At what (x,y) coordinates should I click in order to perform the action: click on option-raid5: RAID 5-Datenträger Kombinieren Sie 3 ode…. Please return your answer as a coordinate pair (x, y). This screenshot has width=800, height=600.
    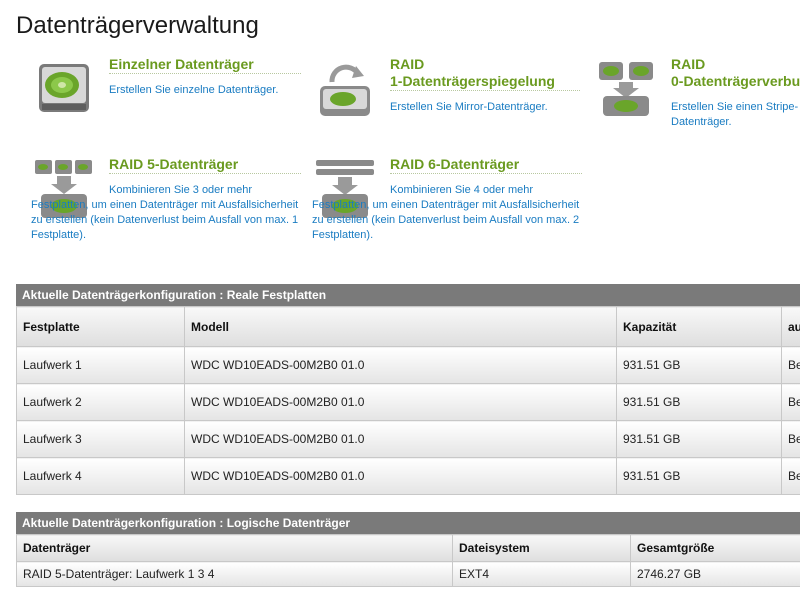
    Looking at the image, I should click on (168, 208).